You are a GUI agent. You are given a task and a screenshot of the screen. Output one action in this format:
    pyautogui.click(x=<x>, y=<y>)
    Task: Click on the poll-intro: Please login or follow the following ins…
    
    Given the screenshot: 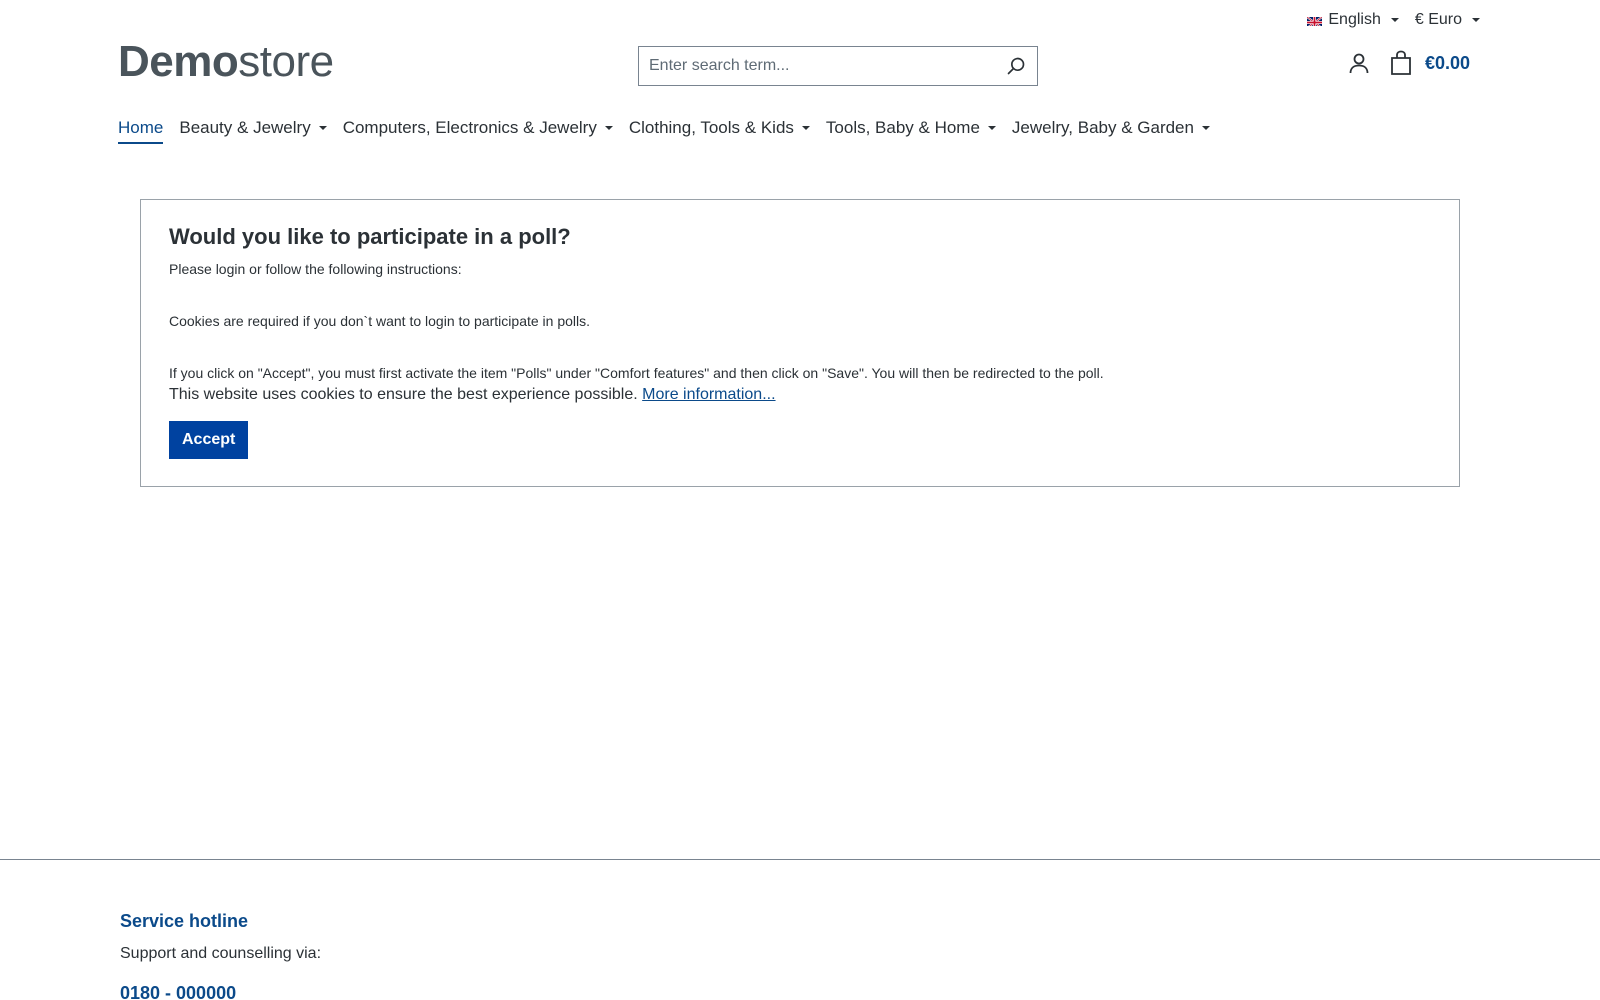 What is the action you would take?
    pyautogui.click(x=315, y=269)
    